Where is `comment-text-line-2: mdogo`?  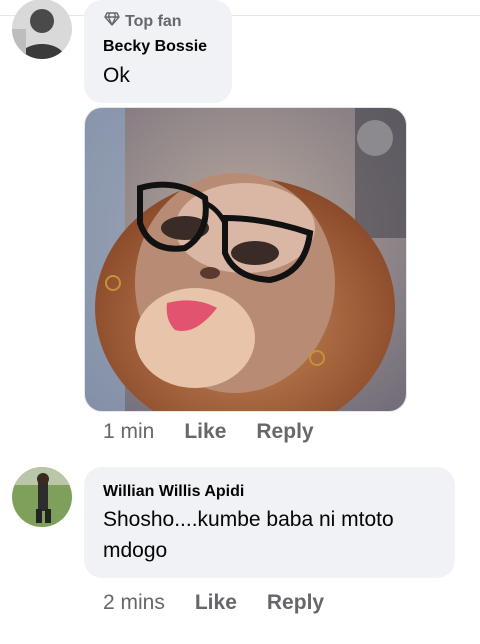
comment-text-line-2: mdogo is located at coordinates (135, 550).